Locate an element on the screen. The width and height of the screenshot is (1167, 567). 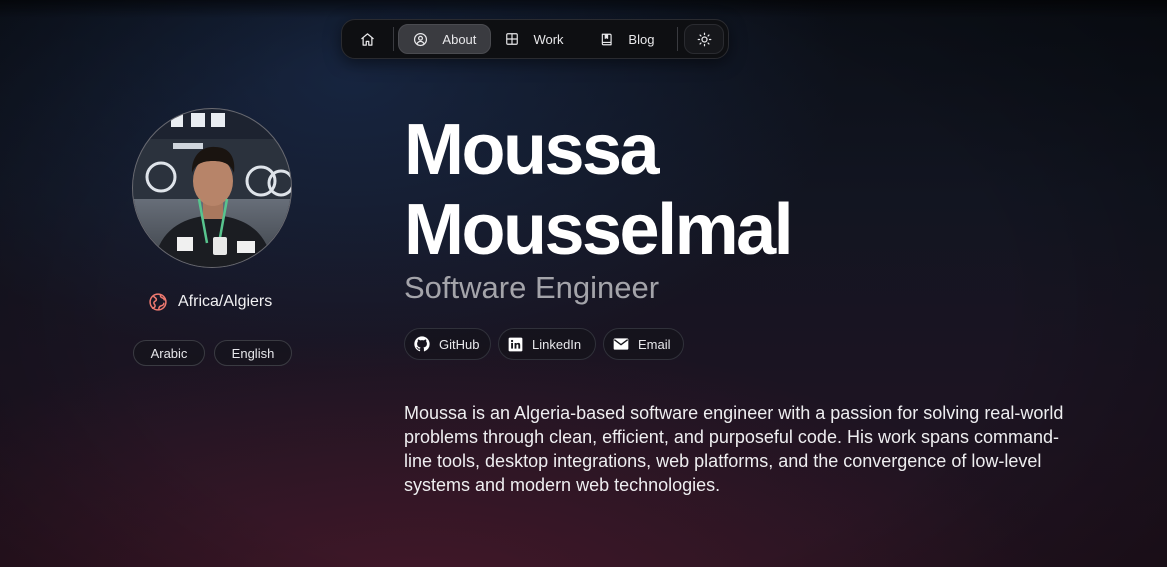
email-label: Email is located at coordinates (654, 344).